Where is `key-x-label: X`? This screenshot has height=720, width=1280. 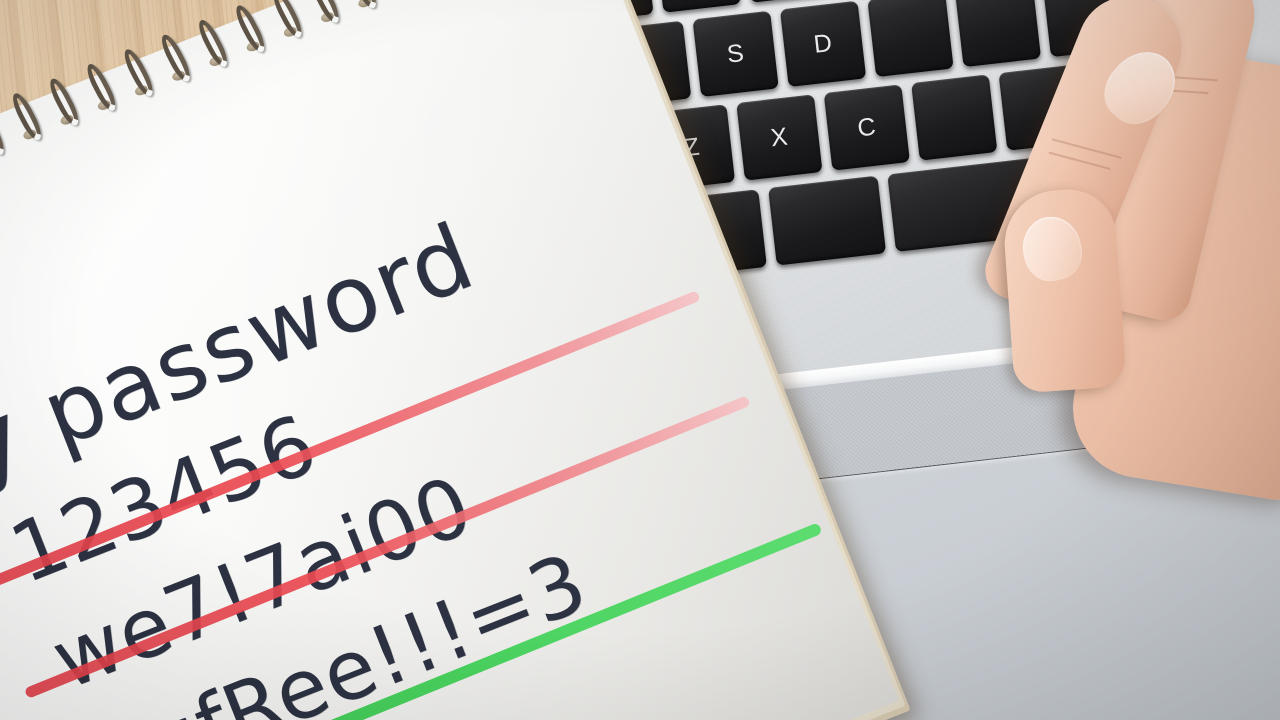 key-x-label: X is located at coordinates (779, 137).